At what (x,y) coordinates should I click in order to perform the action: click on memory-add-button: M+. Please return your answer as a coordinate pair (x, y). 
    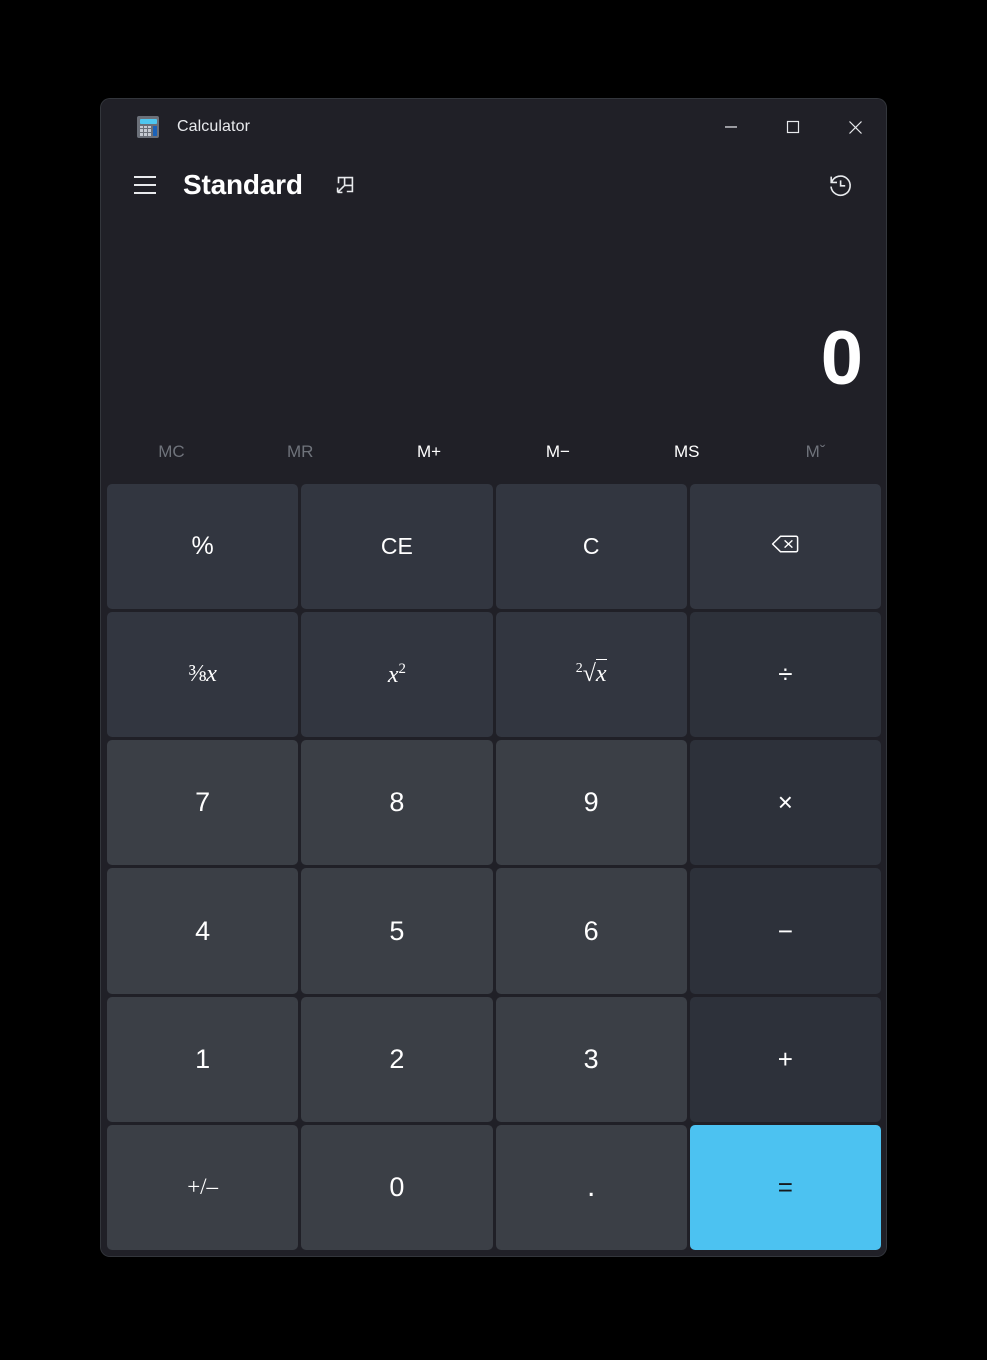
    Looking at the image, I should click on (429, 452).